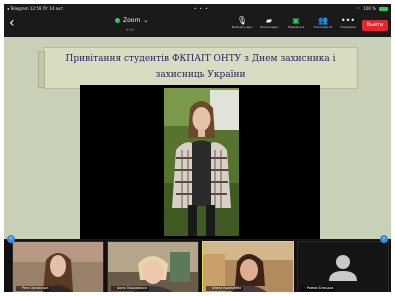  I want to click on share-button: ▣ Поделиться, so click(296, 23).